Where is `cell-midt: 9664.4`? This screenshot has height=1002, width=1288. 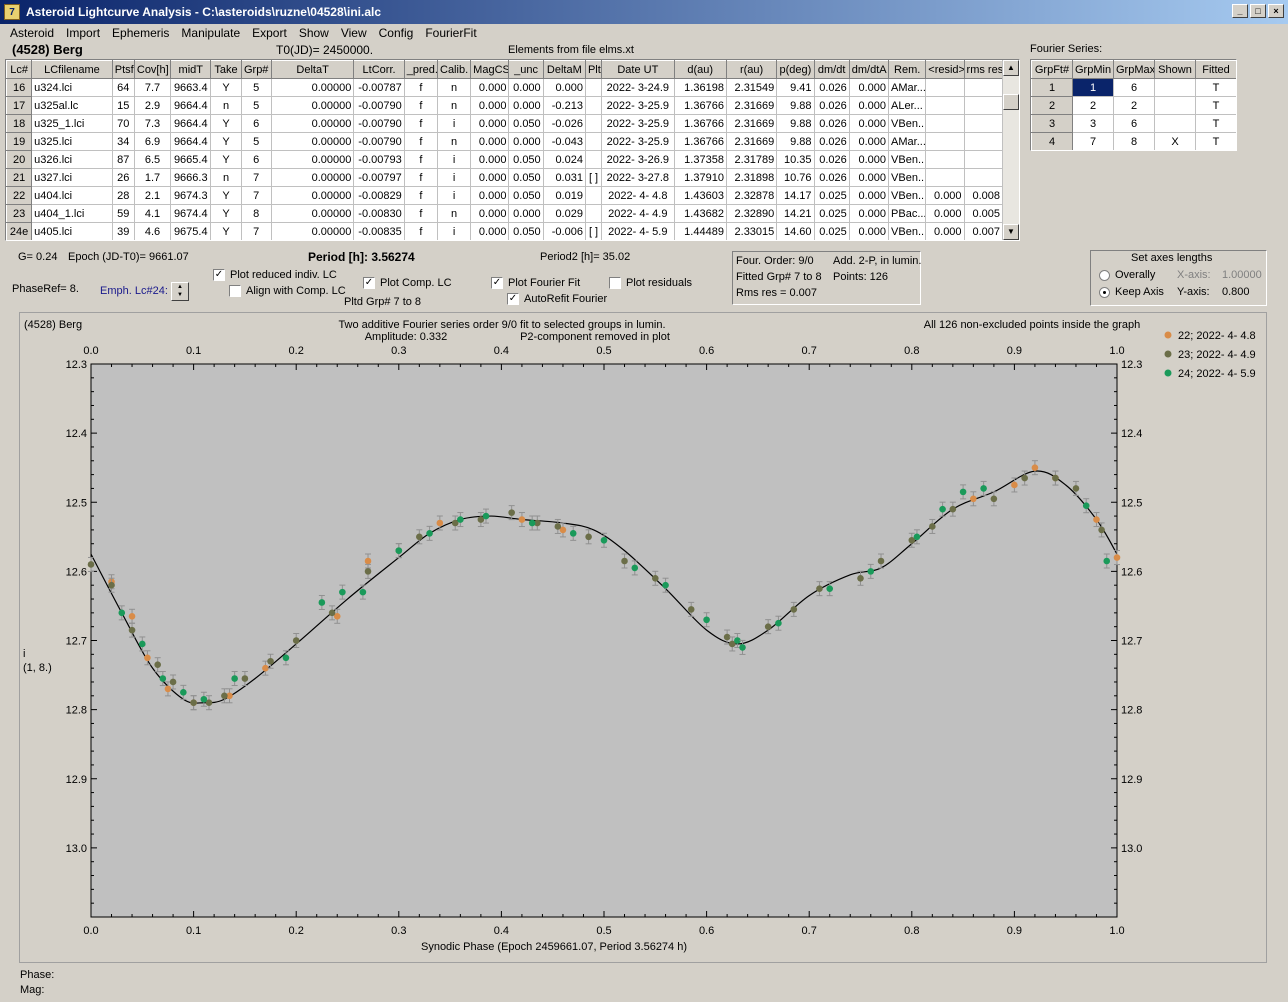 cell-midt: 9664.4 is located at coordinates (191, 141).